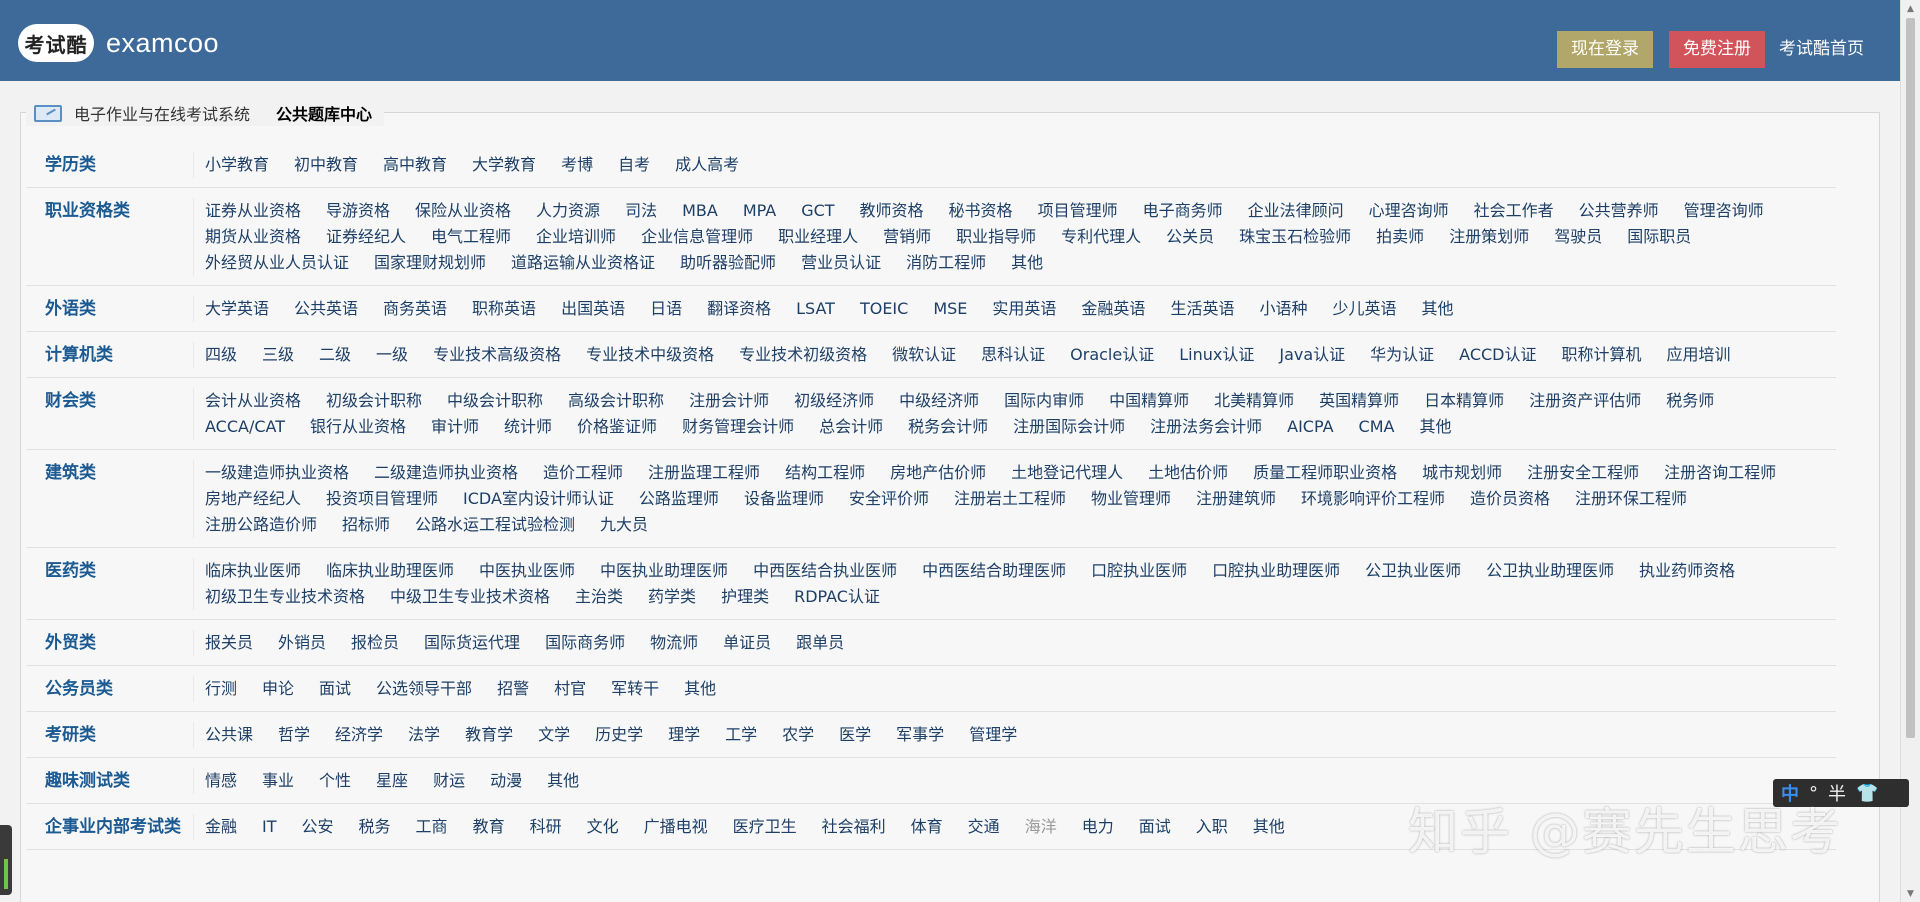 The width and height of the screenshot is (1920, 902). I want to click on category-item-link: 中国精算师, so click(1149, 401).